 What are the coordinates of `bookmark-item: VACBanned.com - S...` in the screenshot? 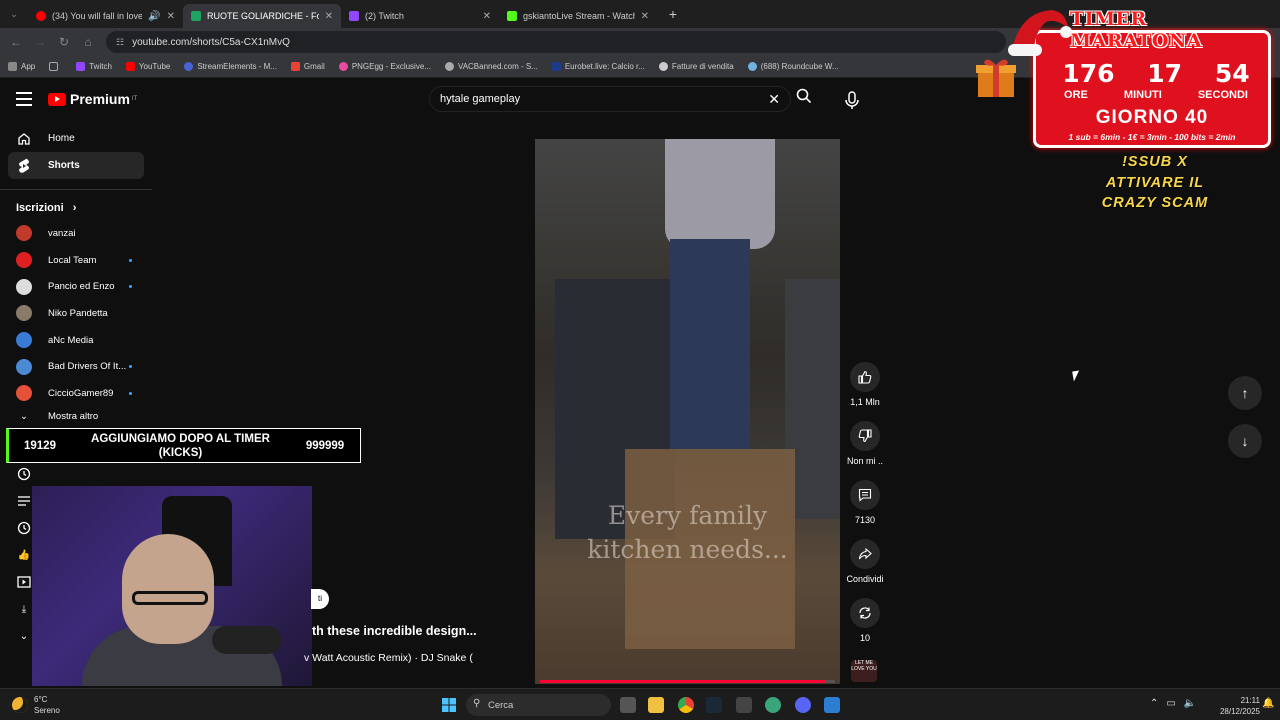 It's located at (491, 66).